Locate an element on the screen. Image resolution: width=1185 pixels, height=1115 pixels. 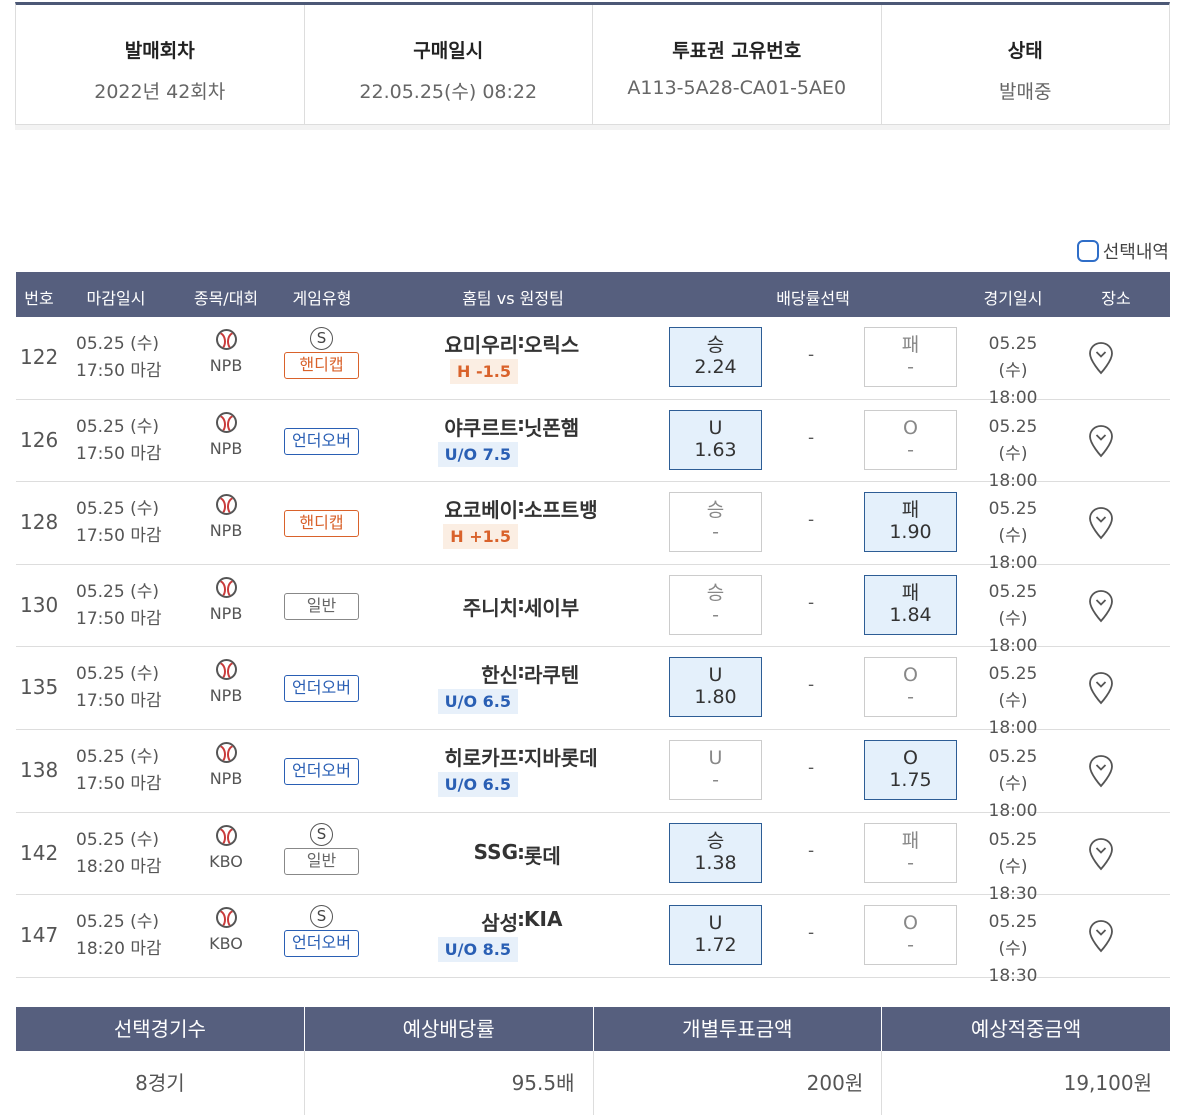
odds-left-value: - is located at coordinates (715, 532).